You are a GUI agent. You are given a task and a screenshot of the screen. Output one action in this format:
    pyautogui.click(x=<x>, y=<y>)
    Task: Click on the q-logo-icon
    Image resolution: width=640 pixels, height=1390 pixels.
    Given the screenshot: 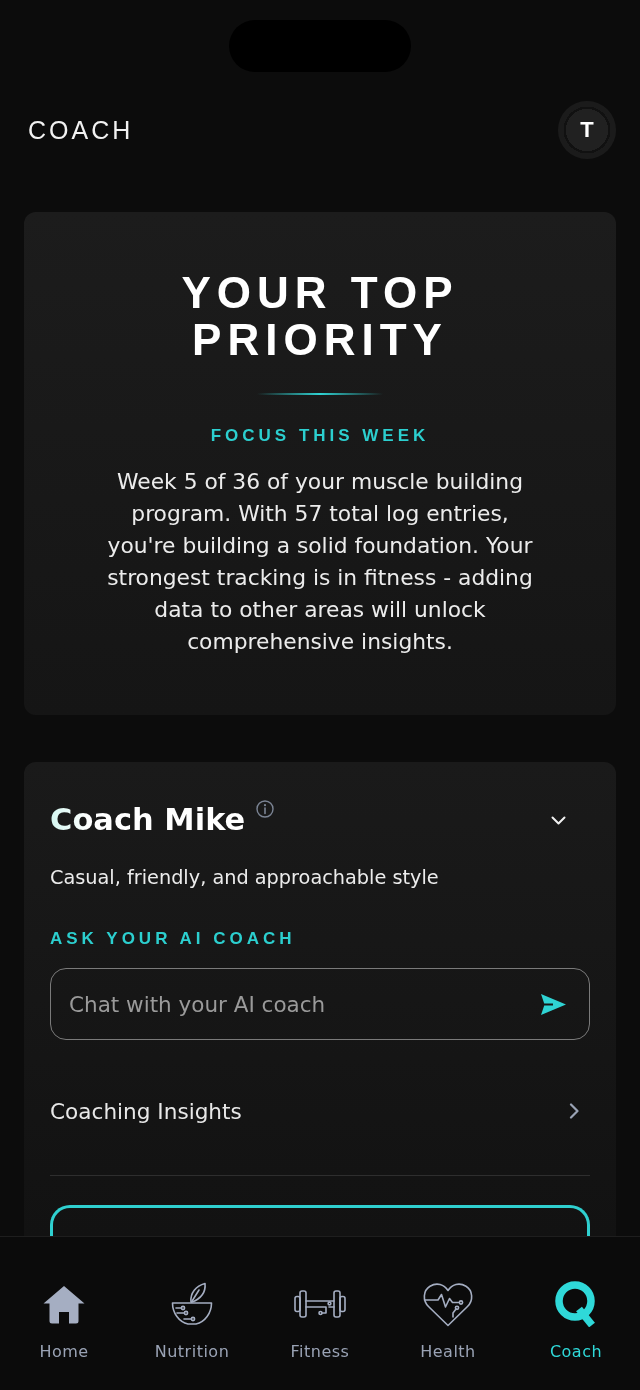 What is the action you would take?
    pyautogui.click(x=576, y=1304)
    